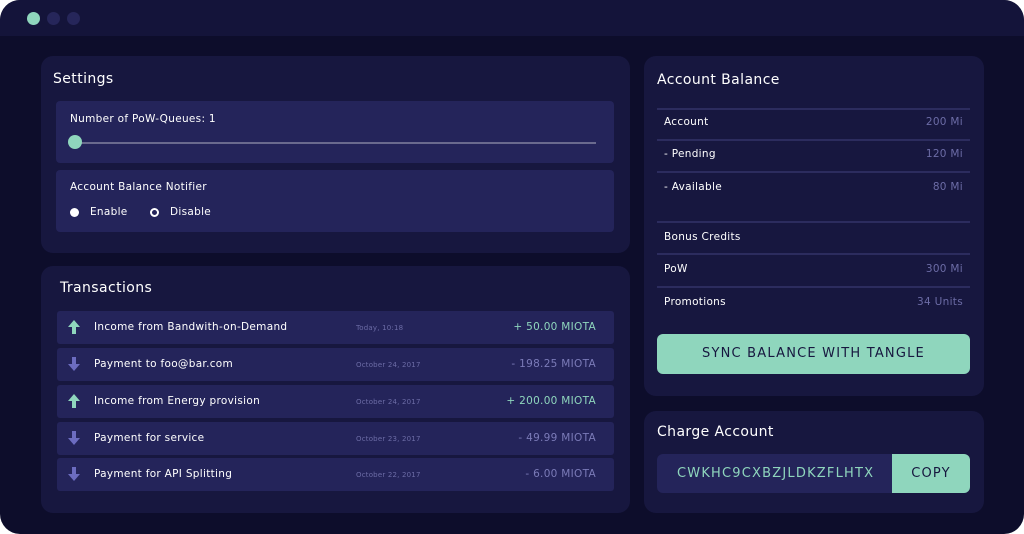 The width and height of the screenshot is (1024, 534). Describe the element at coordinates (138, 187) in the screenshot. I see `balance-notifier-label: Account Balance Notifier` at that location.